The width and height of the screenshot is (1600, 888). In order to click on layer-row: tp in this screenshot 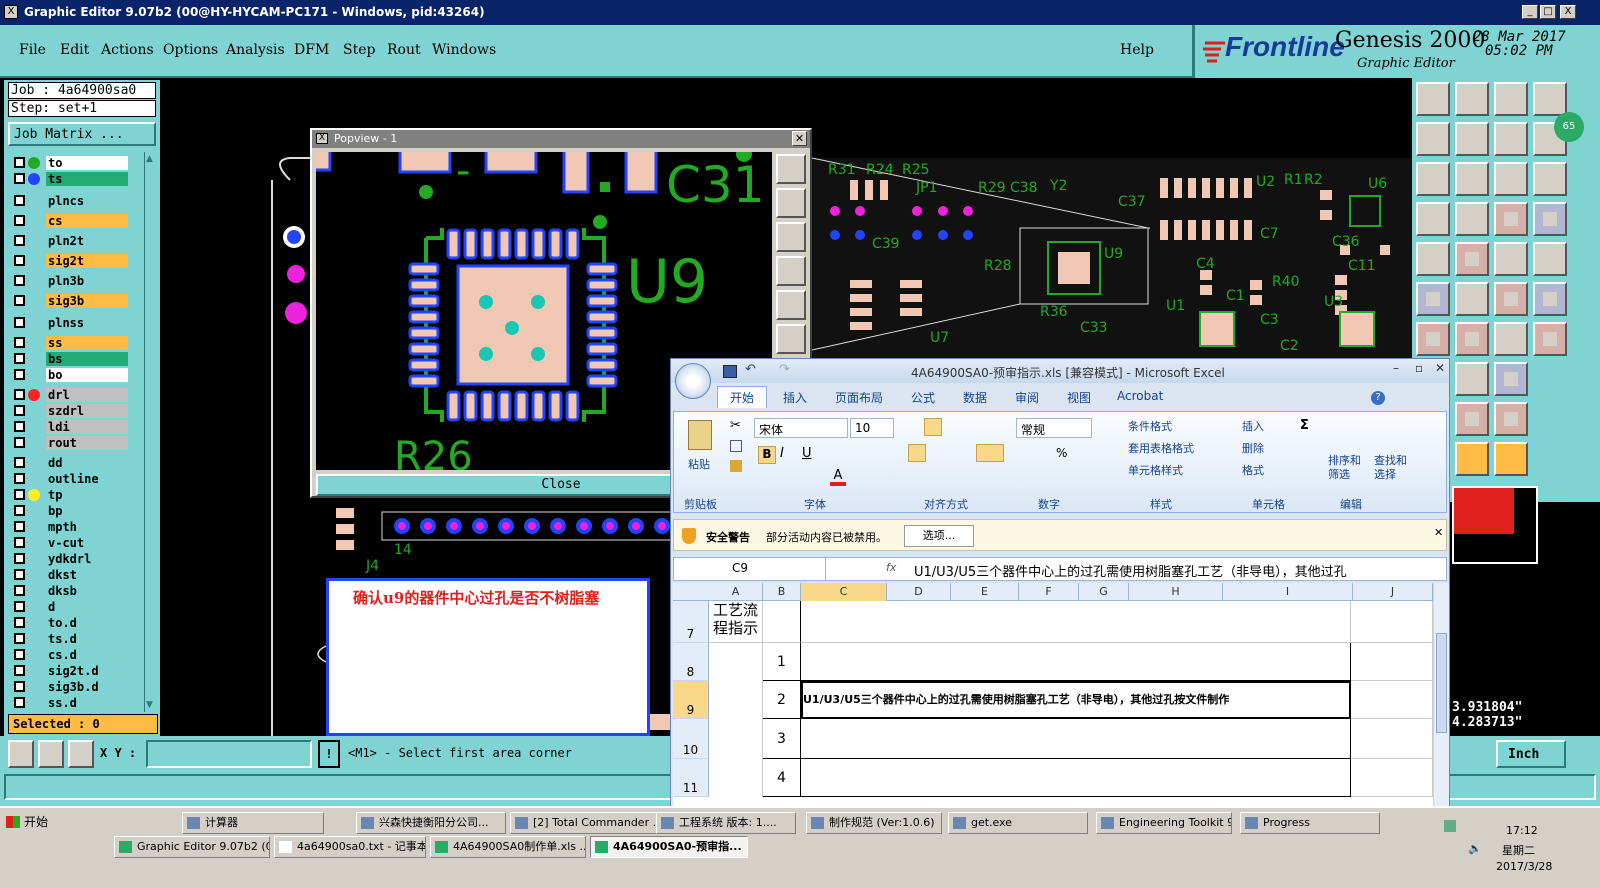, I will do `click(74, 495)`.